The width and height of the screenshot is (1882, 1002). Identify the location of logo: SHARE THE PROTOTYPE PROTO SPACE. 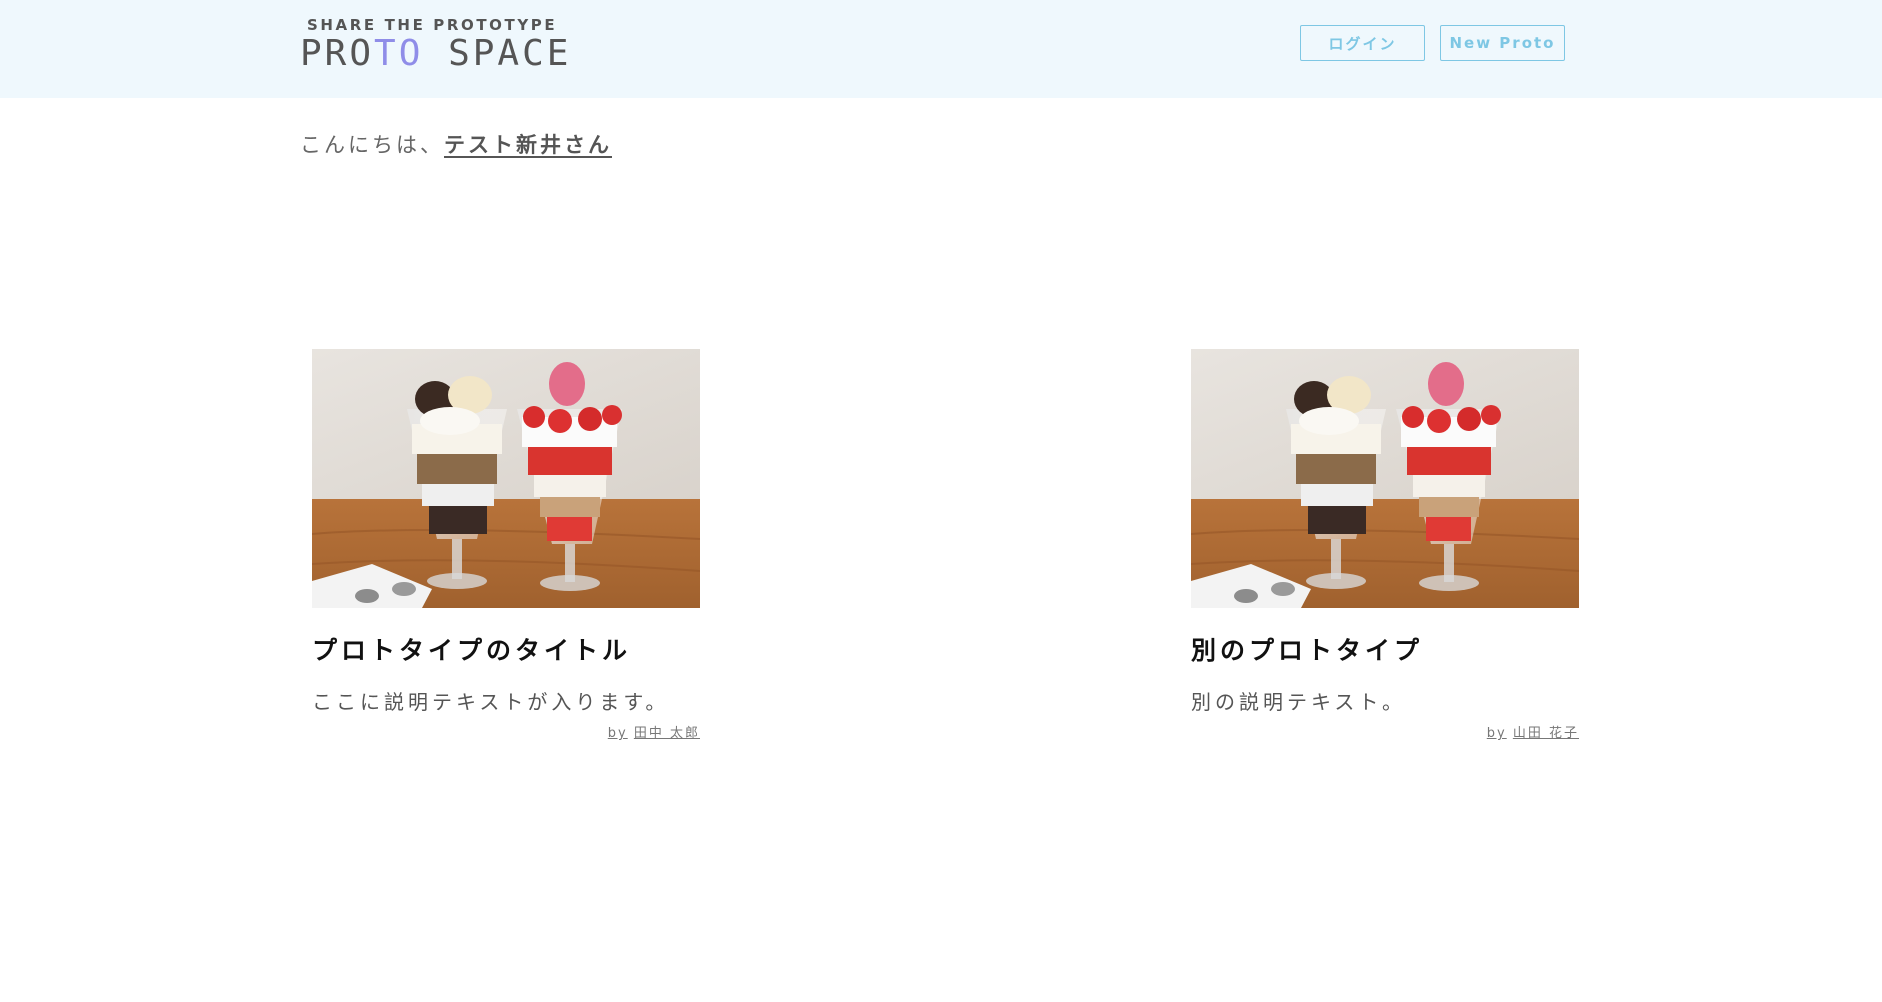
(435, 45).